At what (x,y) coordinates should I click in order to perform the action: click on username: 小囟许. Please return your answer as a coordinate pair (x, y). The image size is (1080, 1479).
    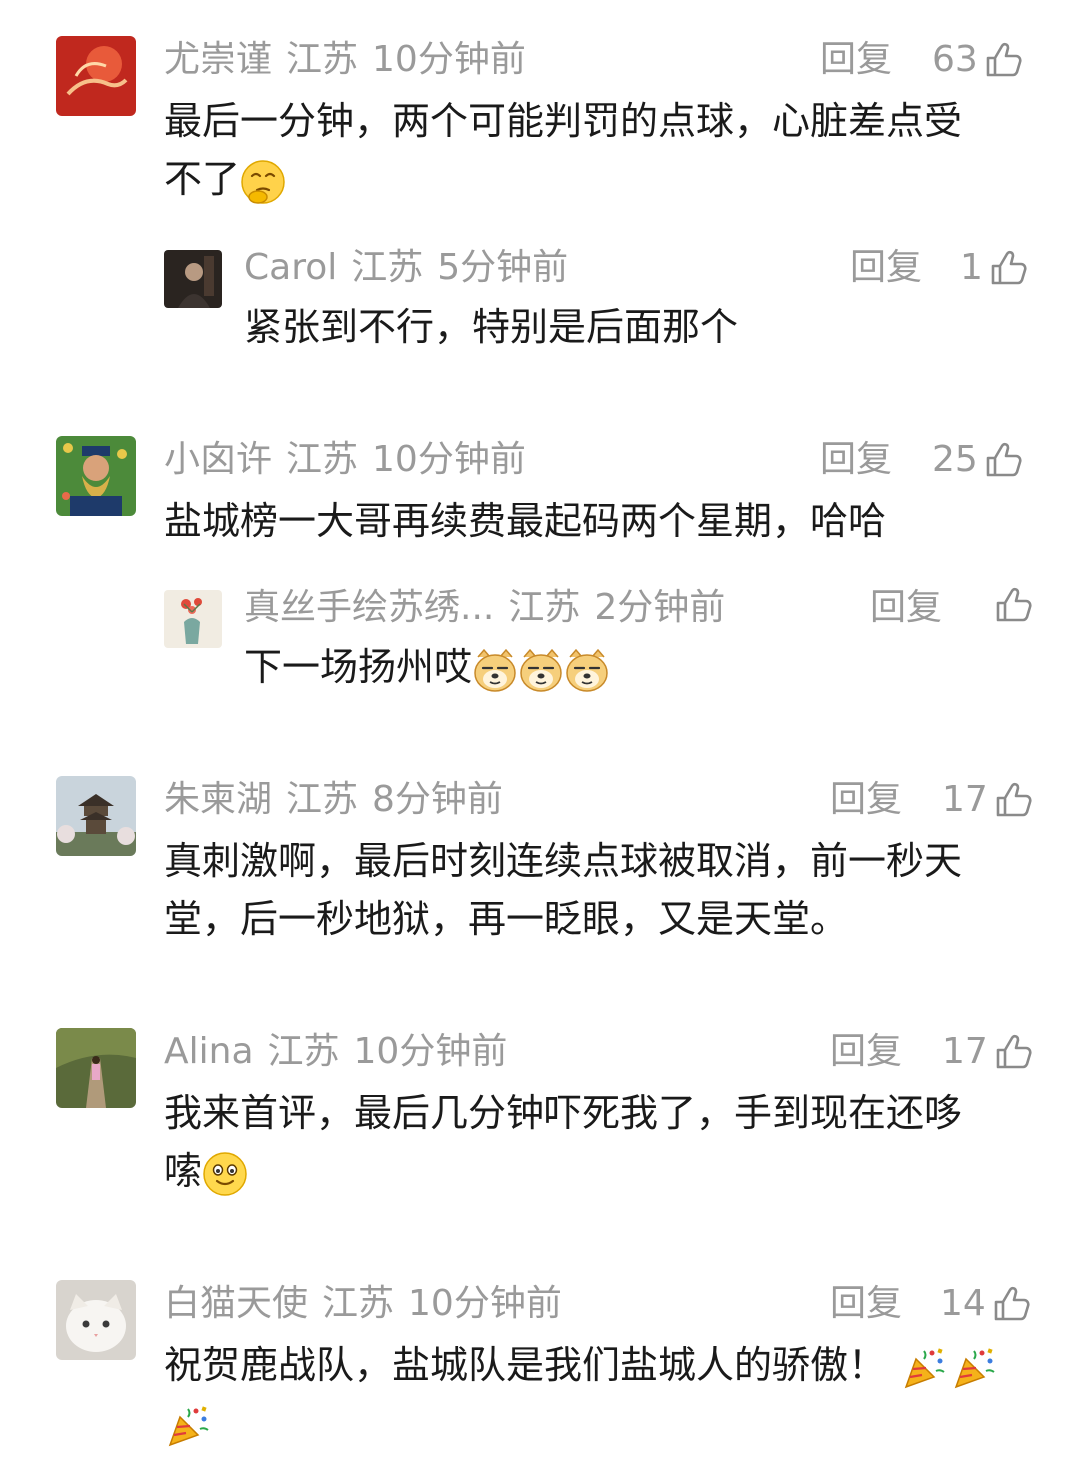
    Looking at the image, I should click on (218, 459).